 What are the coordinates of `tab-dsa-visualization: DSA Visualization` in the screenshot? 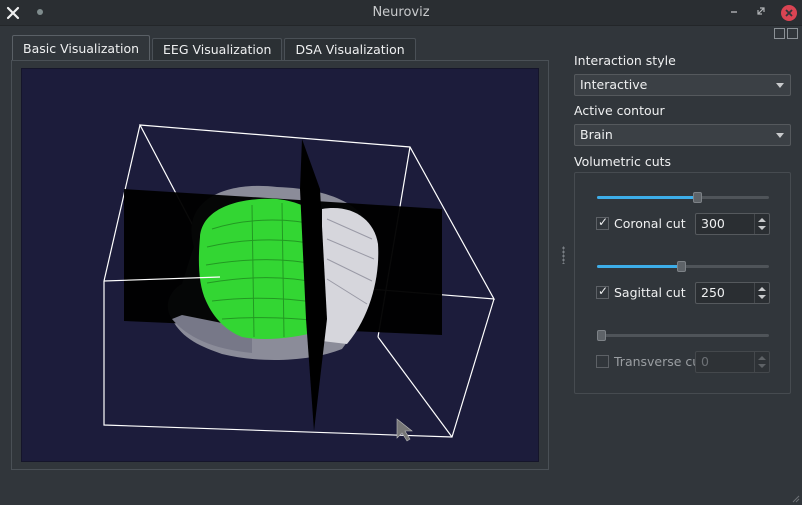 It's located at (350, 49).